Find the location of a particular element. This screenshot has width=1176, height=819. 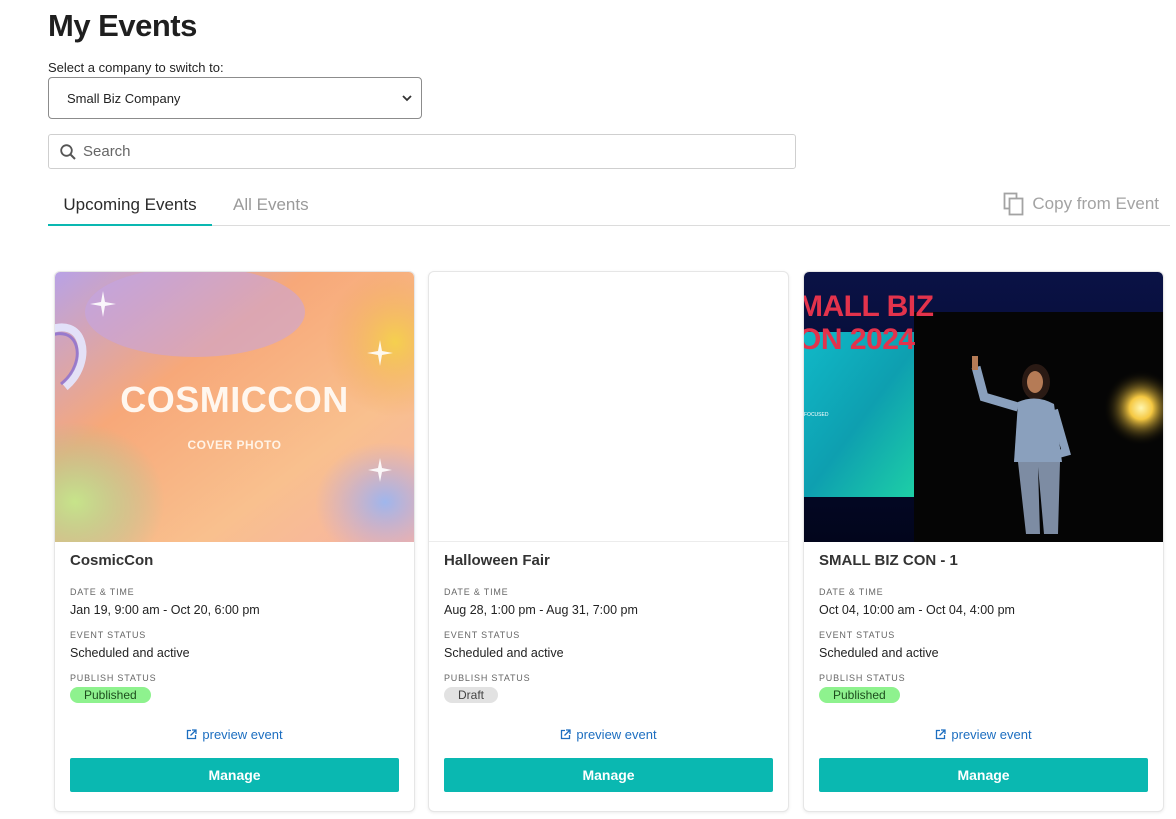

date-time-value: Jan 19, 9:00 am - Oct 20, 6:00 pm is located at coordinates (165, 610).